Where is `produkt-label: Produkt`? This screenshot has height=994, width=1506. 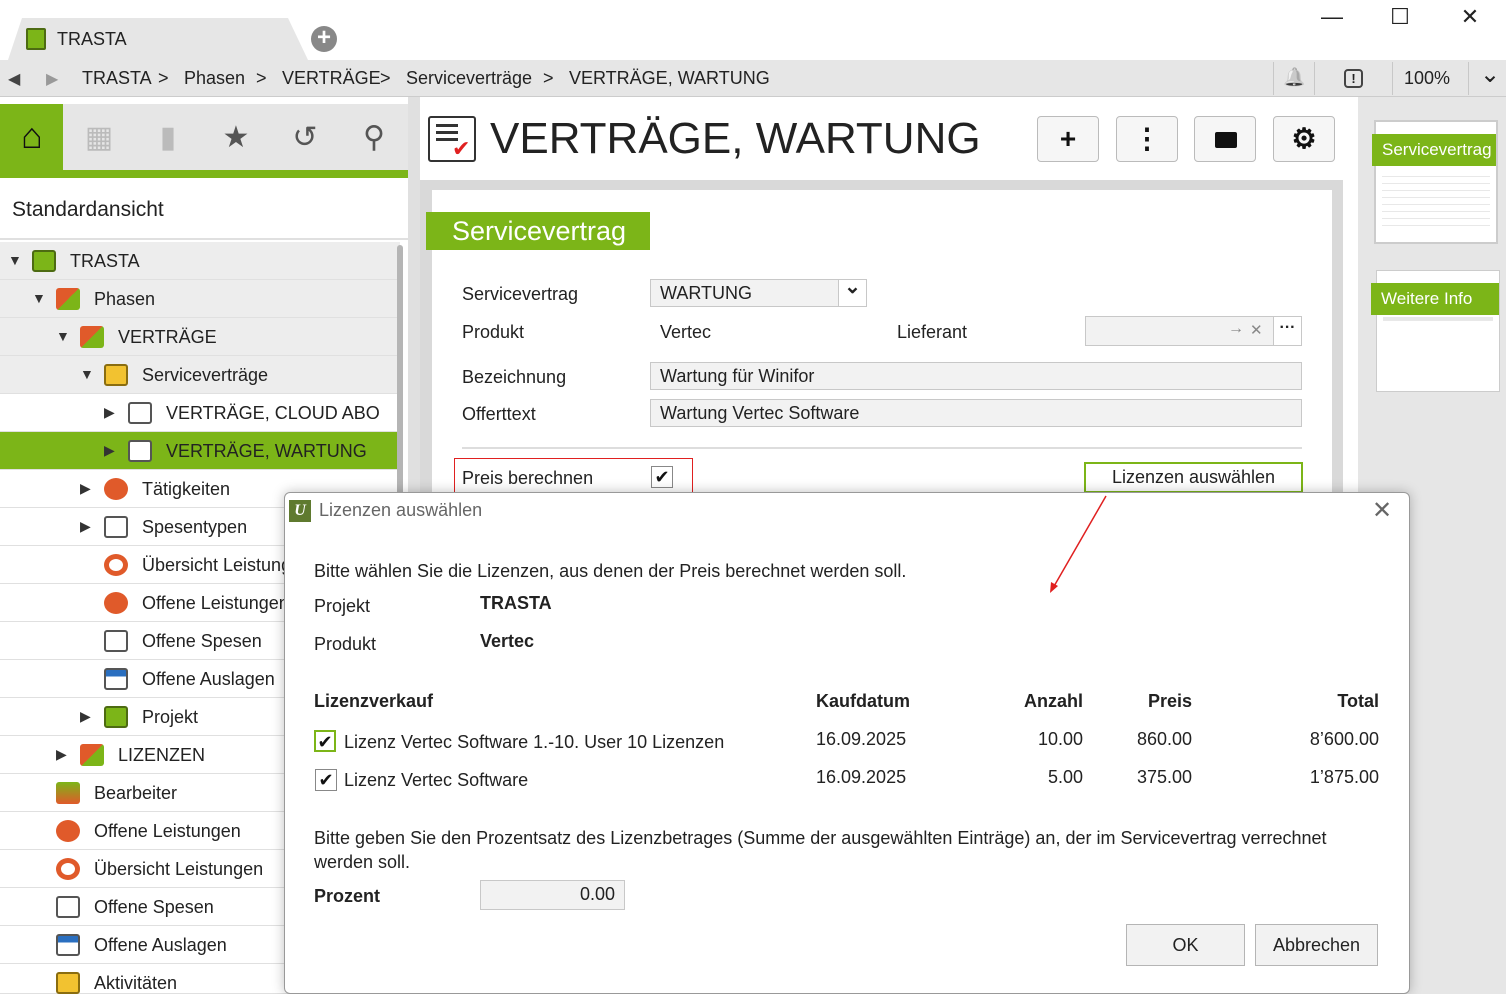
produkt-label: Produkt is located at coordinates (345, 644).